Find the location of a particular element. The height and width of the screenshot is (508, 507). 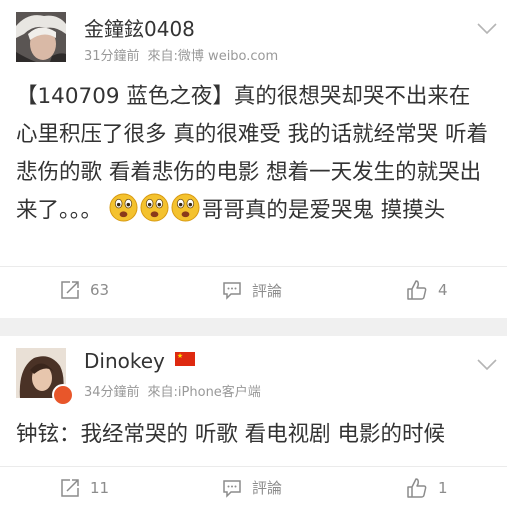

post-separator is located at coordinates (253, 327).